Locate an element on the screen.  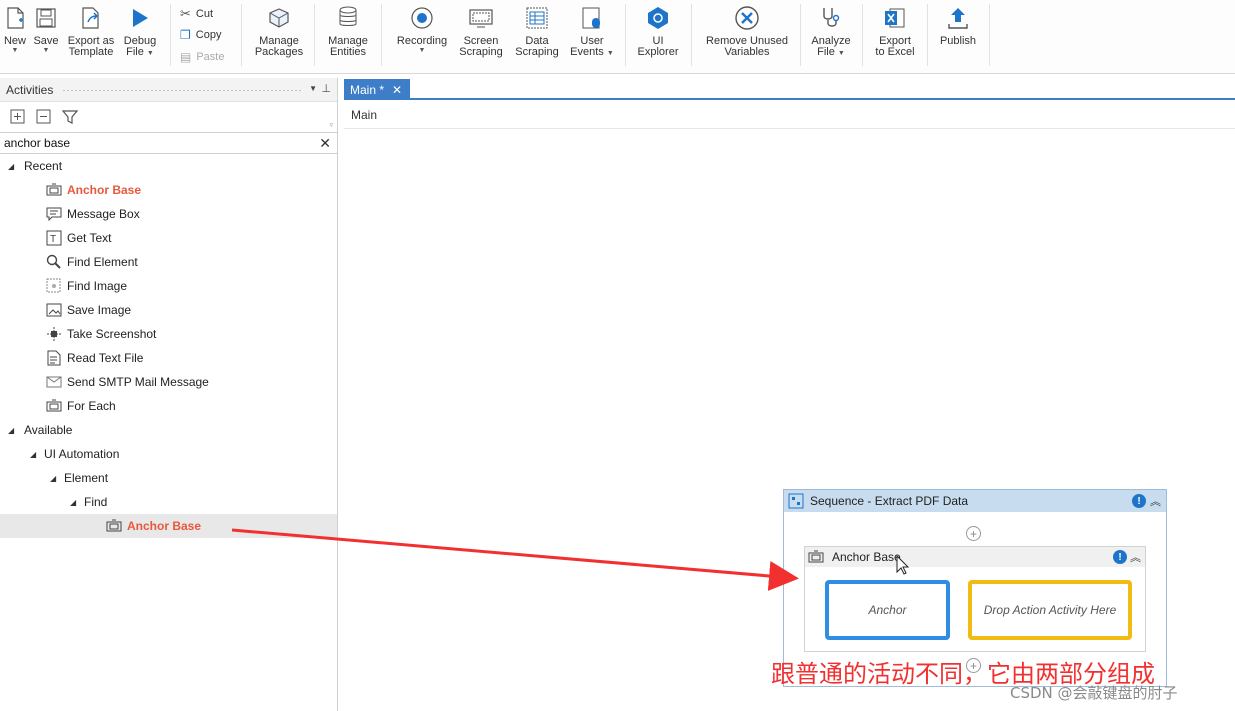
paste-button: ▤ Paste is located at coordinates (202, 57).